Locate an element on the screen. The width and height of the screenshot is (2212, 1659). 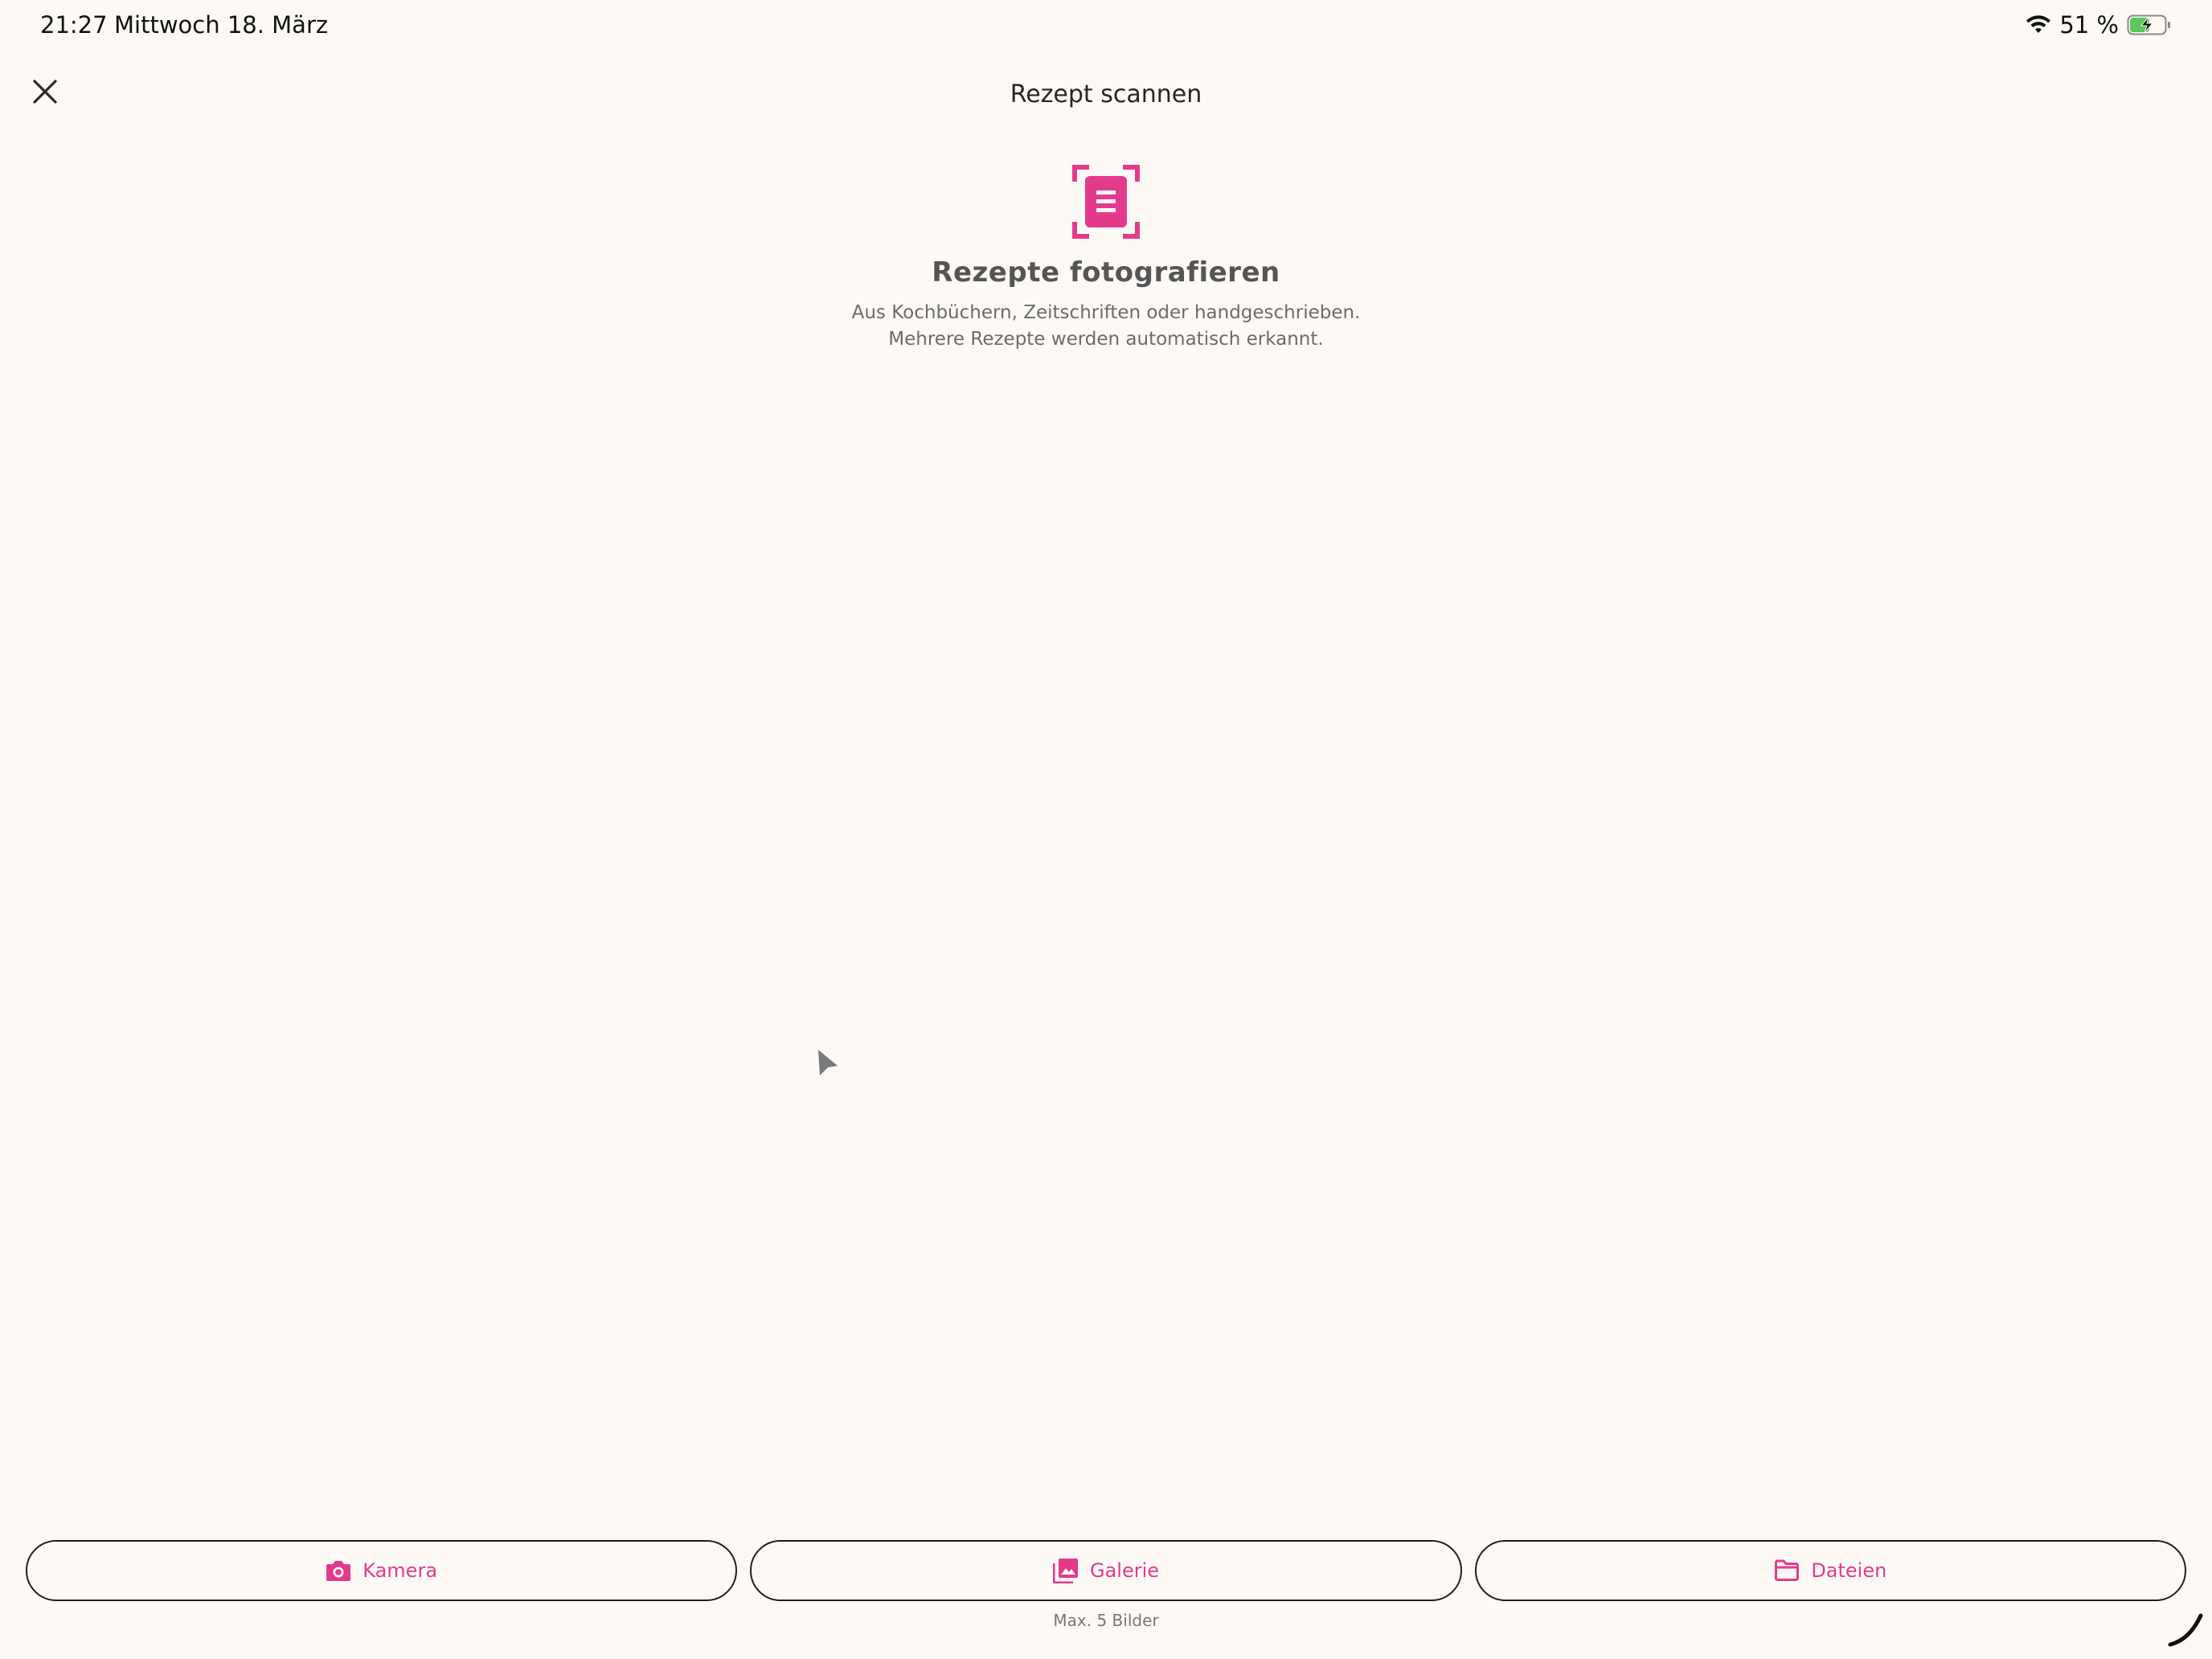
pointer-cursor-icon is located at coordinates (828, 1064).